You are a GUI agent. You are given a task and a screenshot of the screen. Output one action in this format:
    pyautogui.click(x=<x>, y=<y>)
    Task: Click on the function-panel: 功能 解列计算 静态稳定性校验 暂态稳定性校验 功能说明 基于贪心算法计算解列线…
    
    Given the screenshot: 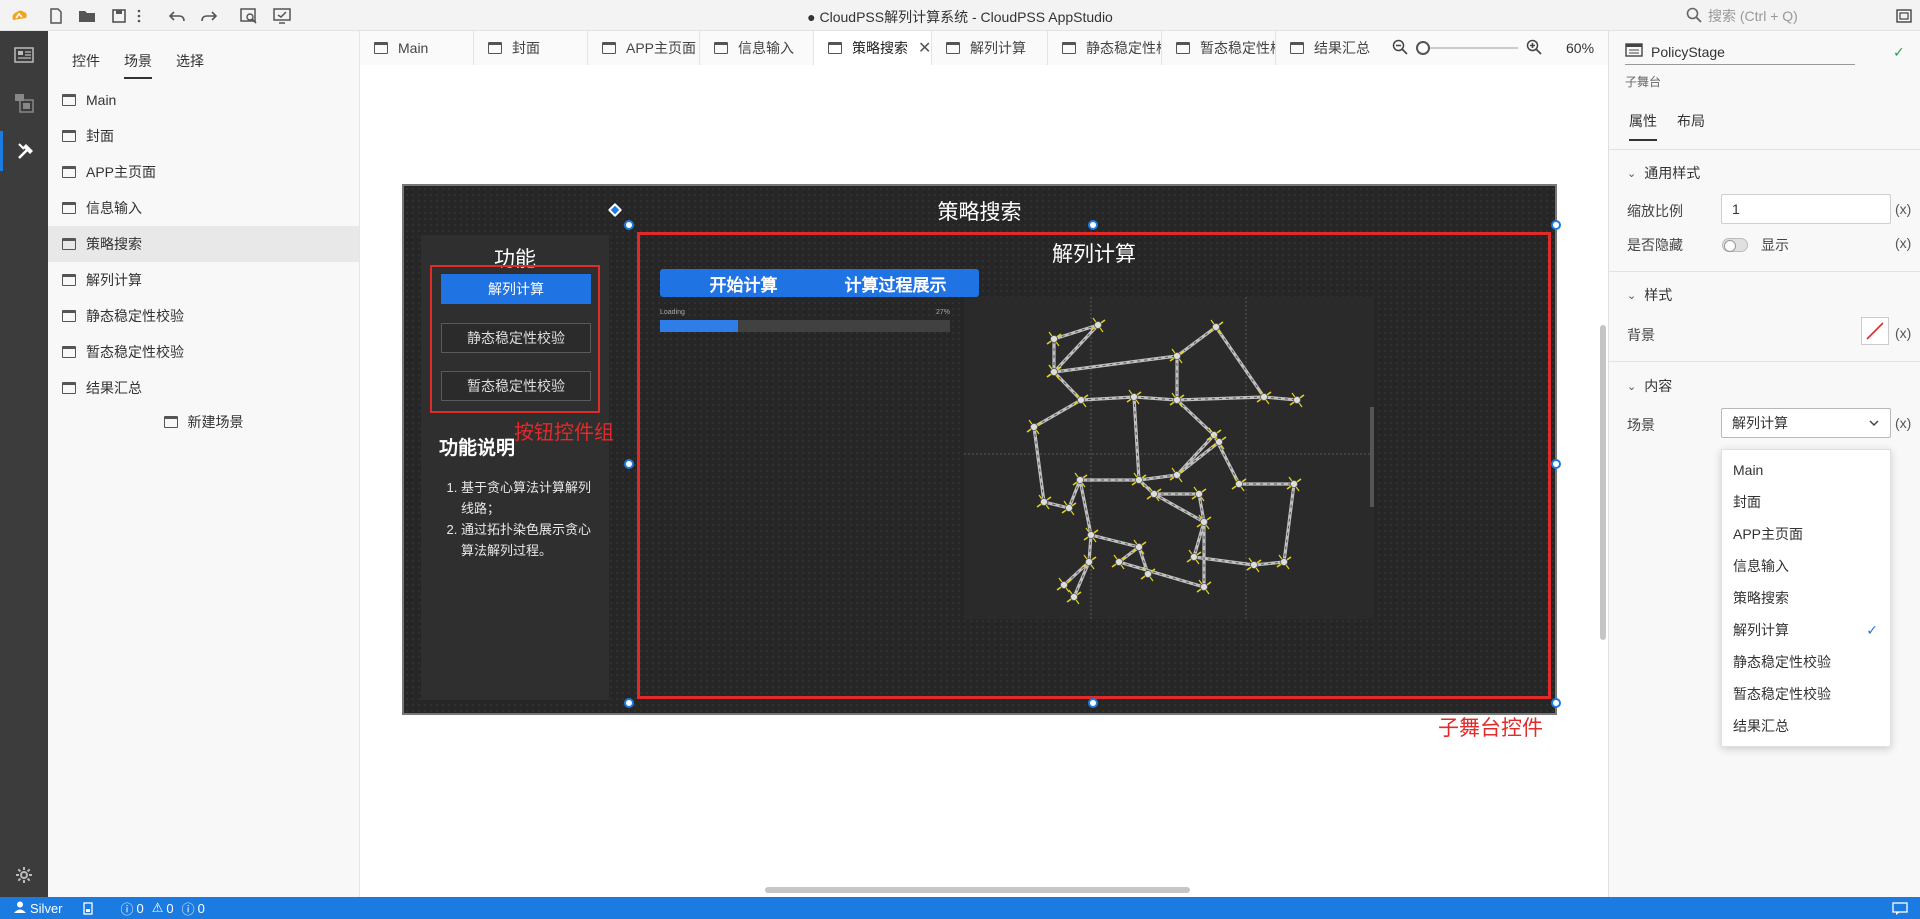 What is the action you would take?
    pyautogui.click(x=515, y=467)
    